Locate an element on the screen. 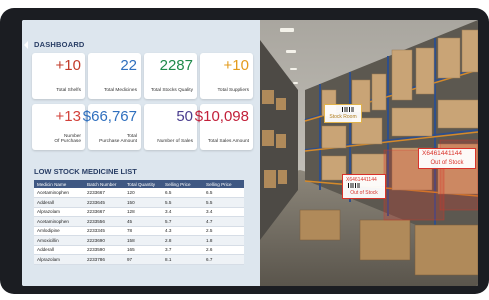  low-stock-title: LOW STOCK MEDICINE LIST is located at coordinates (85, 171).